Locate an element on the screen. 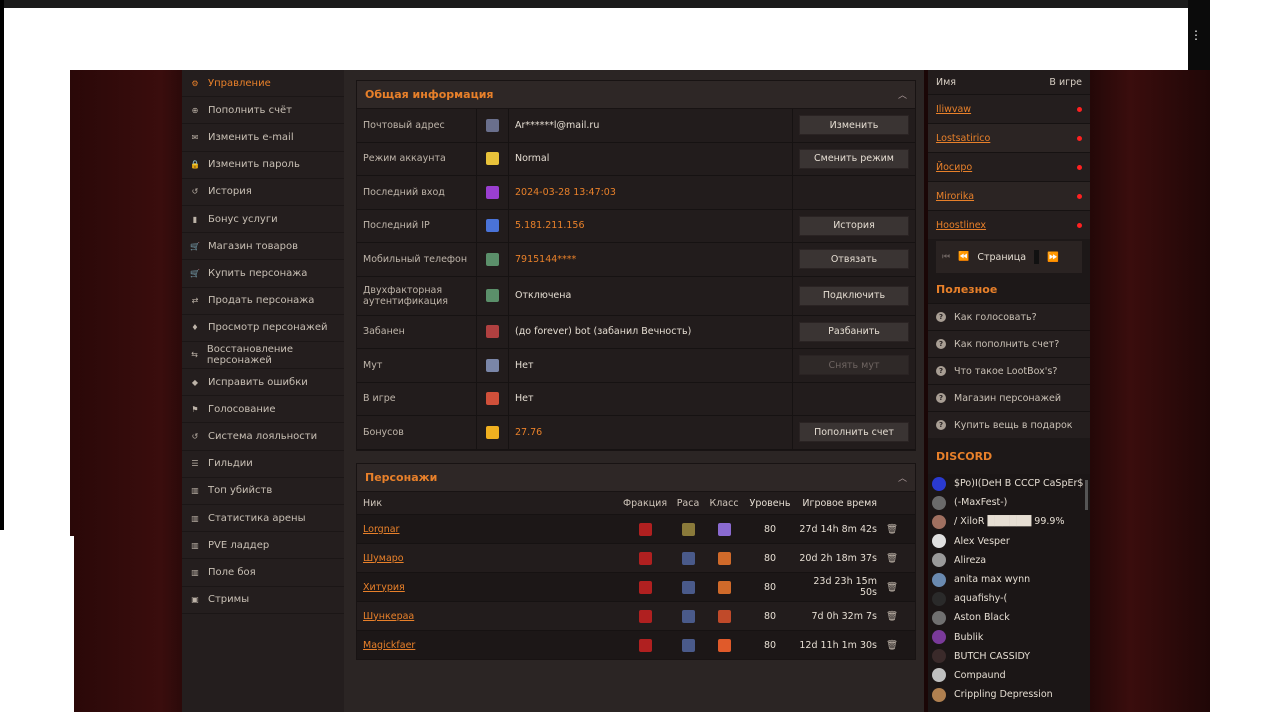  sidebar-item: ✉ Изменить e-mail is located at coordinates (263, 138).